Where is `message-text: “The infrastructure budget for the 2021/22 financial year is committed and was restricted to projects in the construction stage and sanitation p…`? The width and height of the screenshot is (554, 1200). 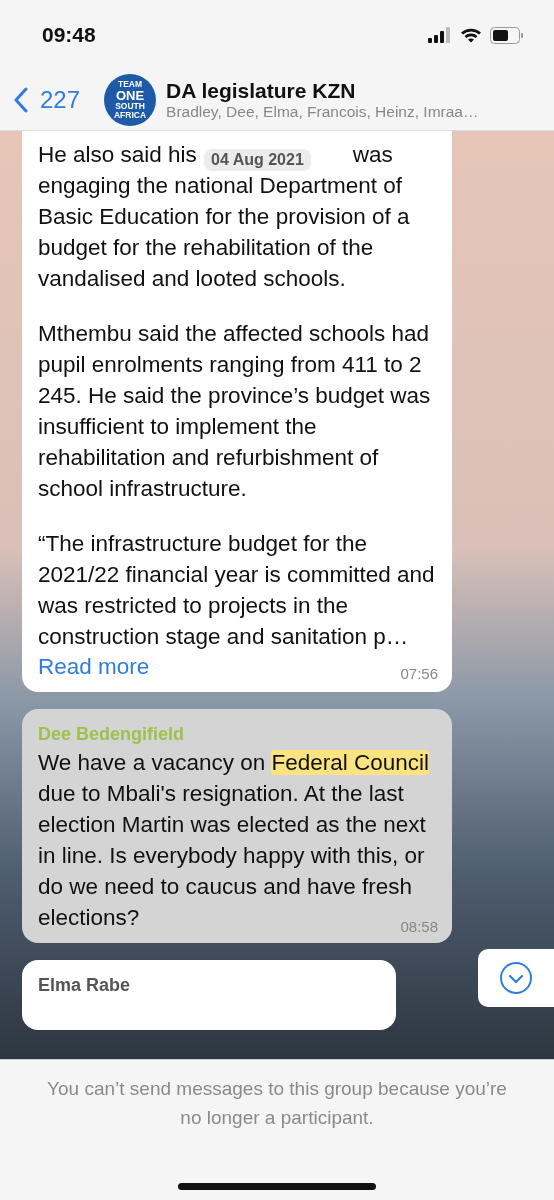 message-text: “The infrastructure budget for the 2021/22 financial year is committed and was restricted to projects in the construction stage and sanitation p… is located at coordinates (237, 590).